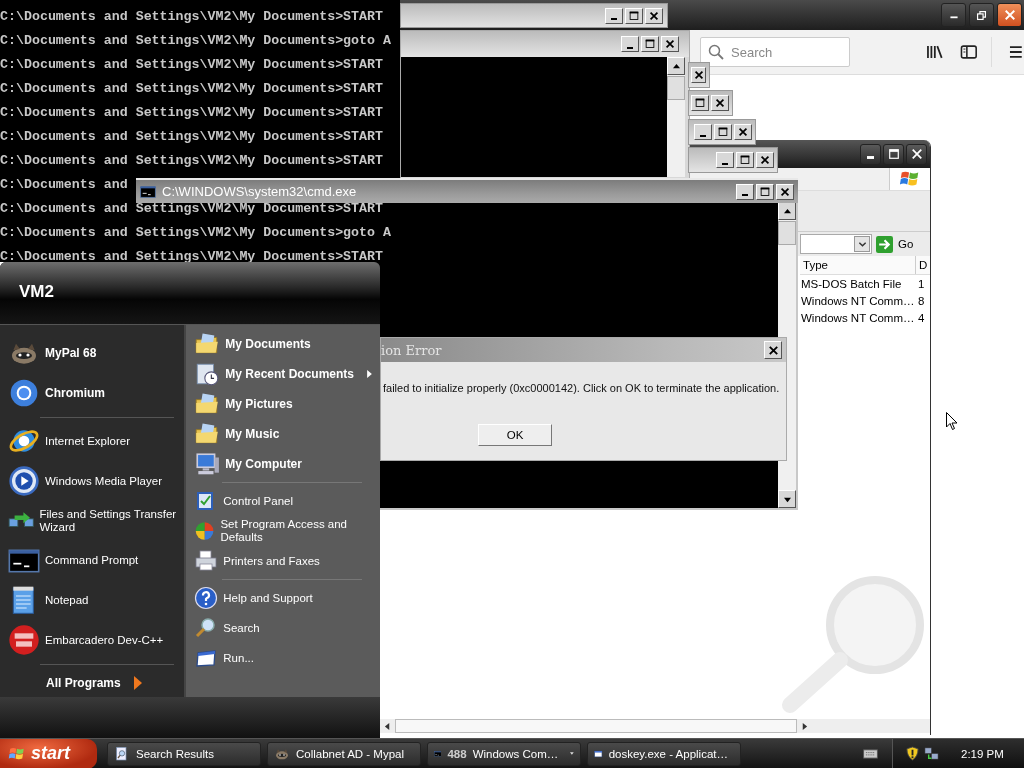 The width and height of the screenshot is (1024, 768). I want to click on printer-icon, so click(206, 561).